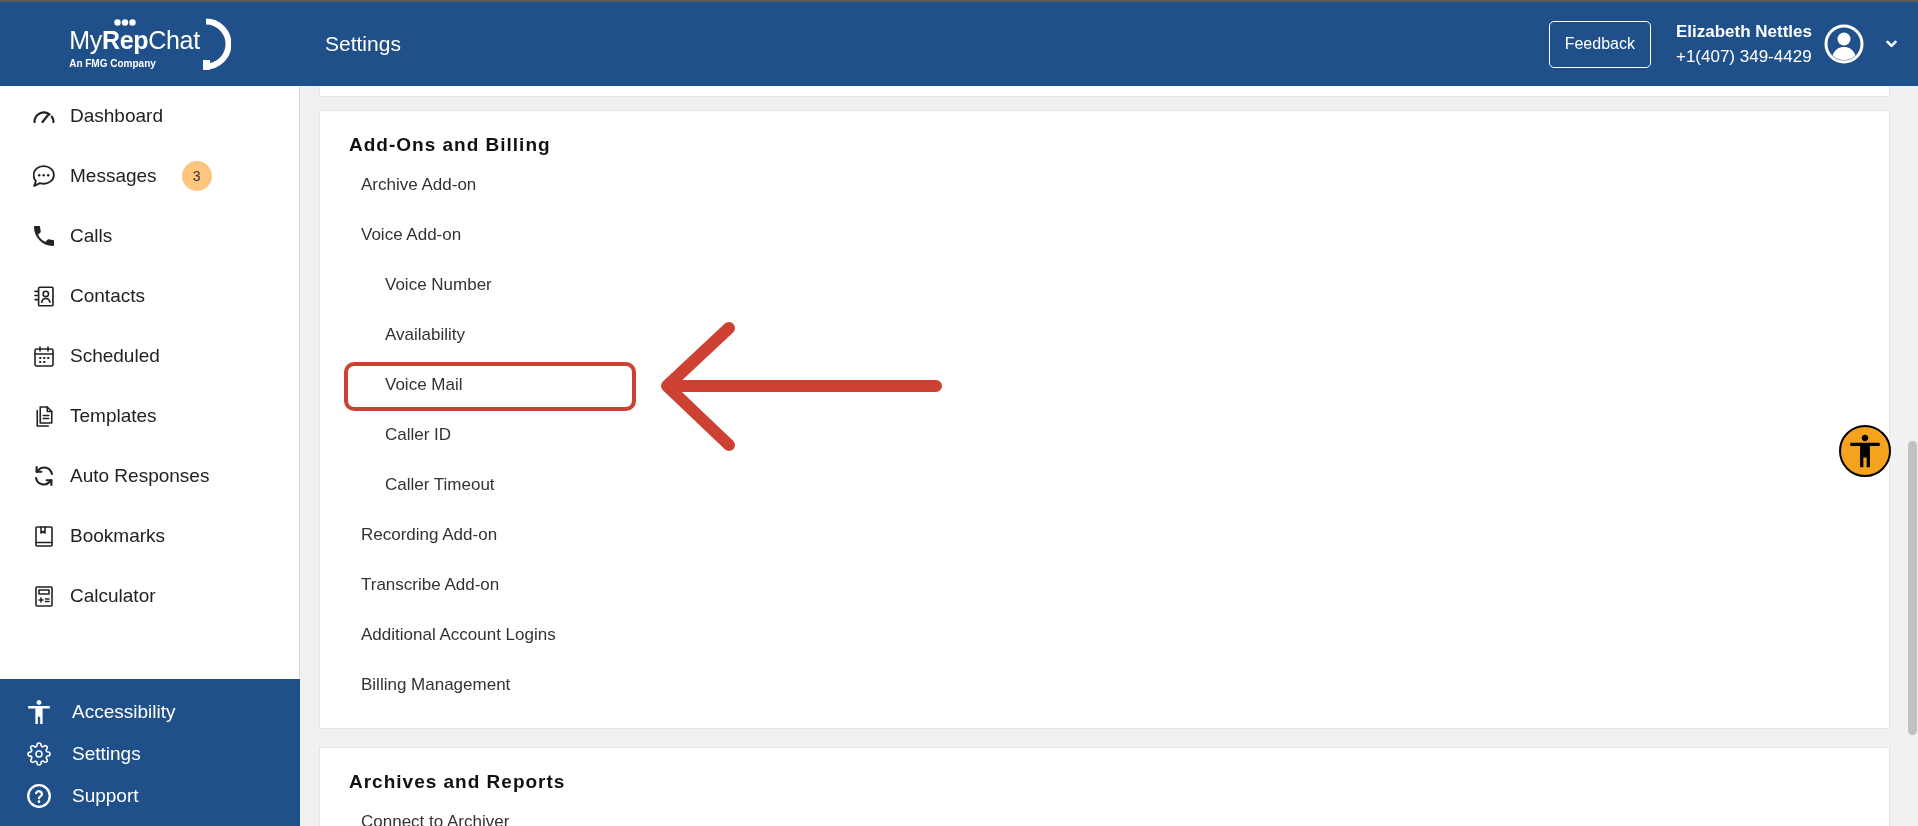 The height and width of the screenshot is (826, 1918). What do you see at coordinates (95, 416) in the screenshot?
I see `nav-item: Templates` at bounding box center [95, 416].